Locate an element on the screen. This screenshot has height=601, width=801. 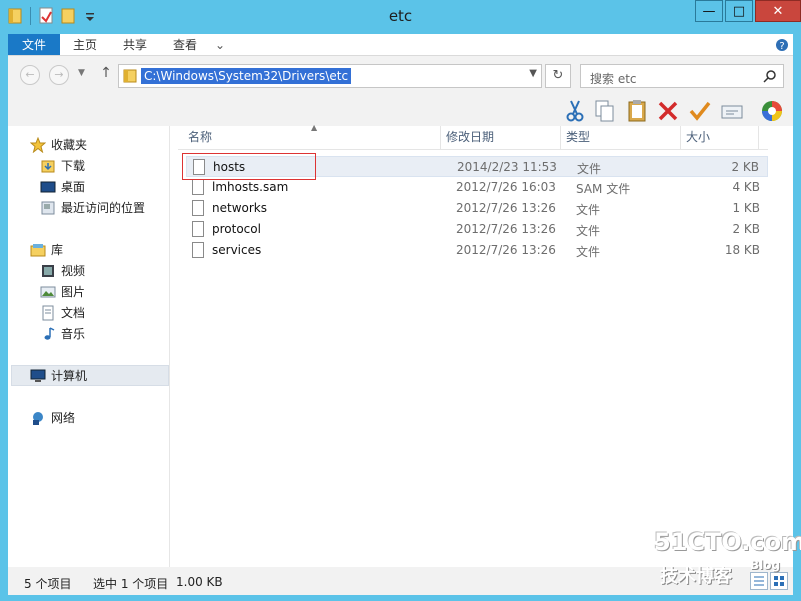
address-bar: C:\Windows\System32\Drivers\etc ▼ is located at coordinates (330, 76).